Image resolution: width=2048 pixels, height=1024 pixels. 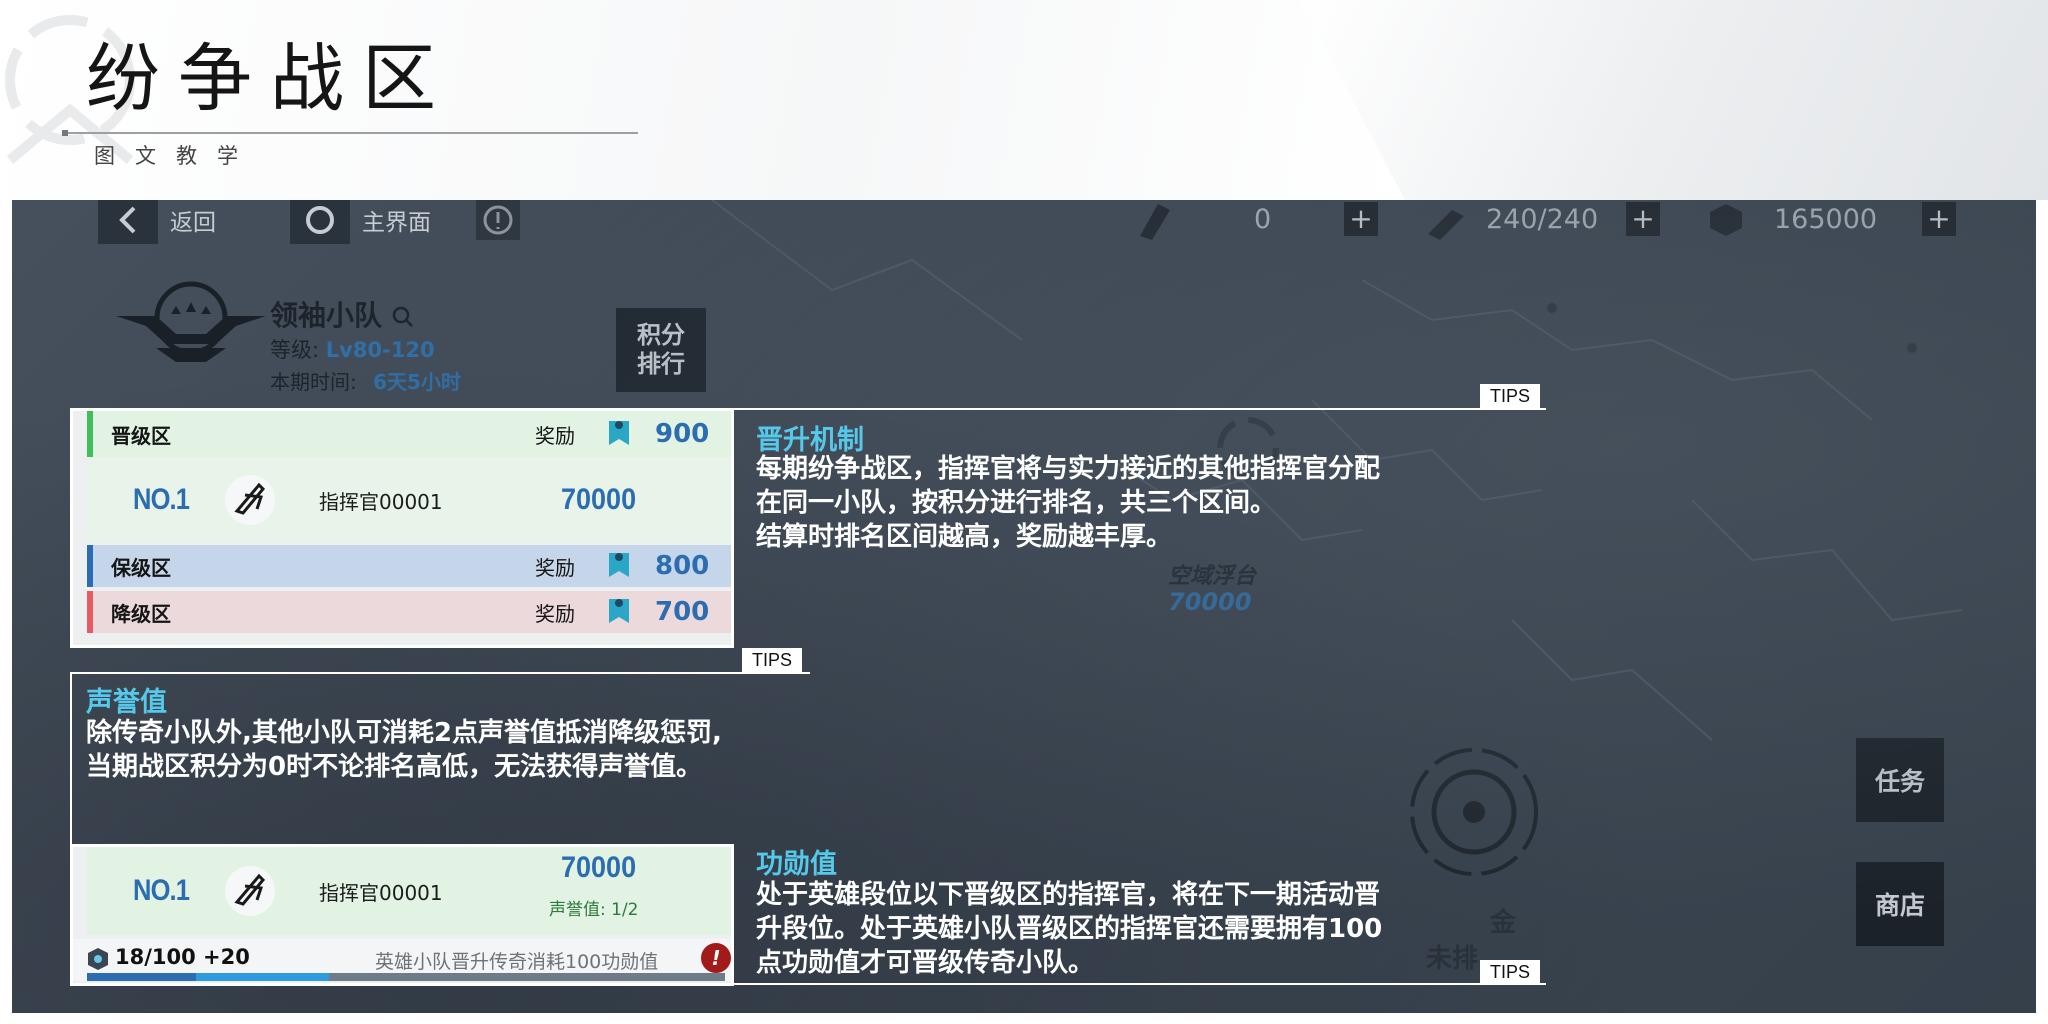 I want to click on ranking-row: NO.1 指挥官00001 70000 声誉值: 1/2, so click(x=409, y=891).